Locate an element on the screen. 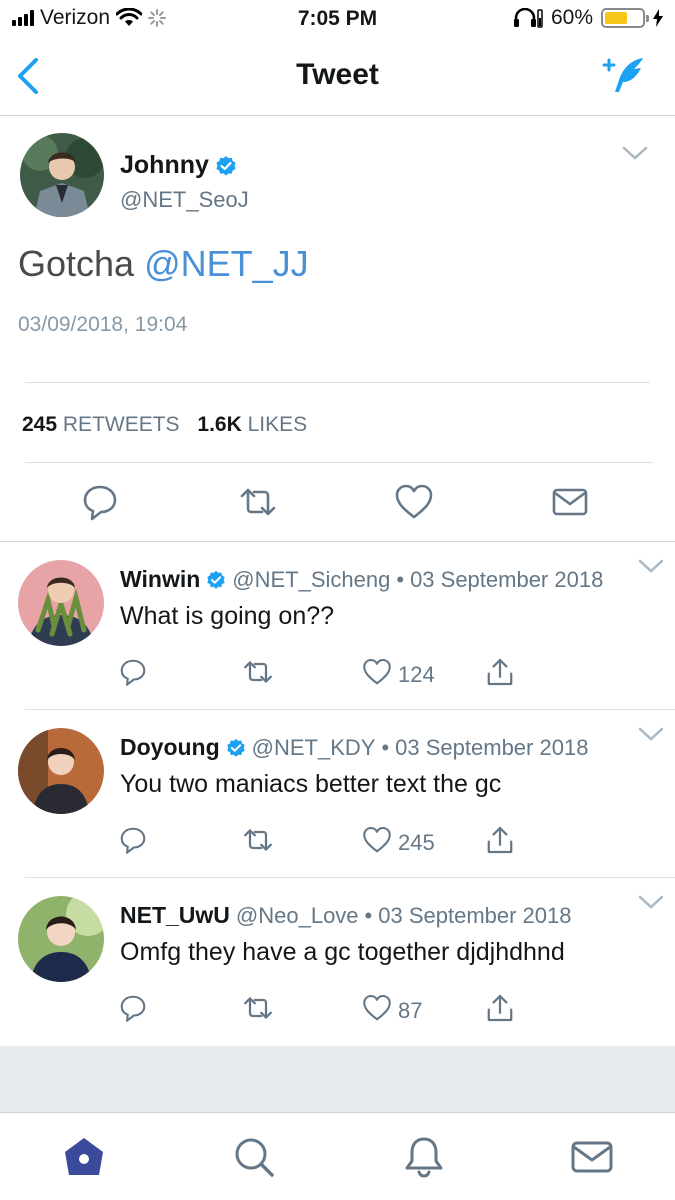 The width and height of the screenshot is (675, 1200). author-name: Johnny is located at coordinates (178, 165).